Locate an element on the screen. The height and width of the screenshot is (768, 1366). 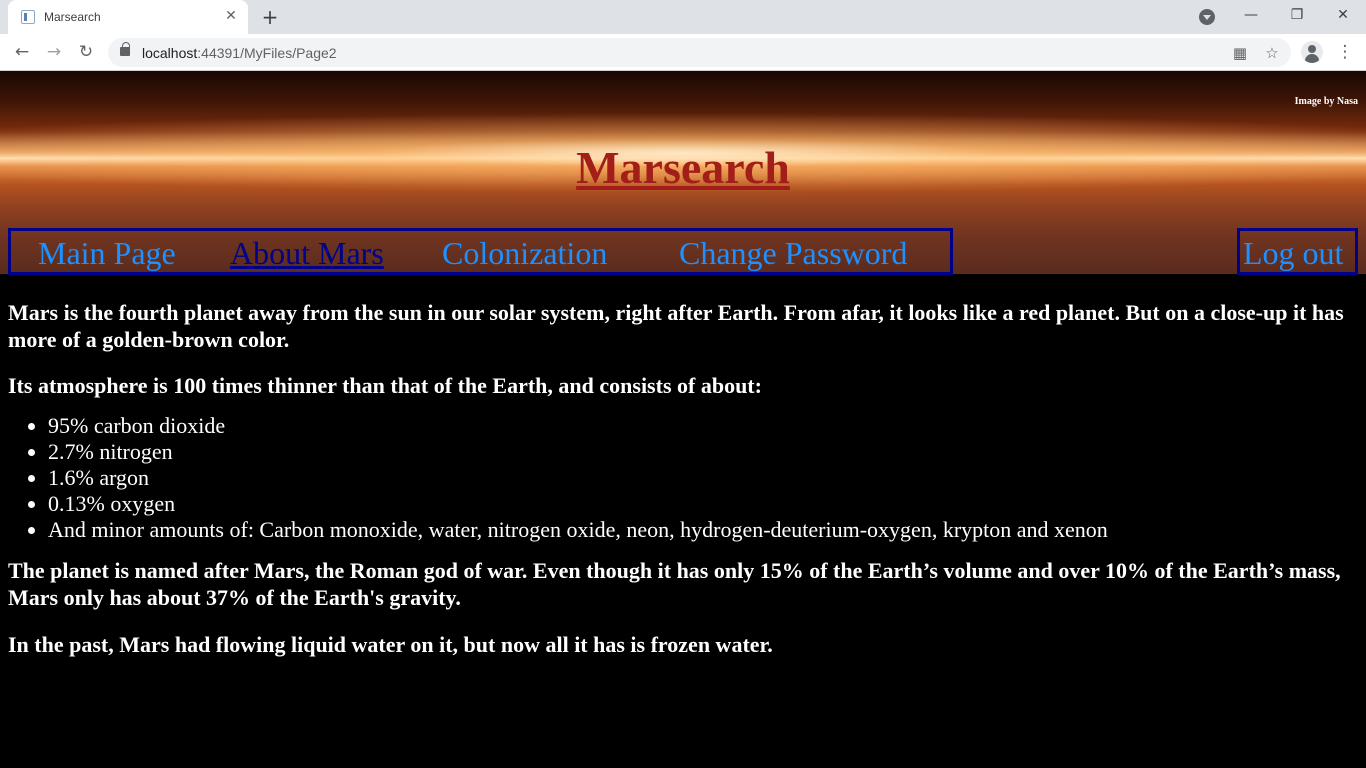
new-tab-button: + is located at coordinates (270, 17).